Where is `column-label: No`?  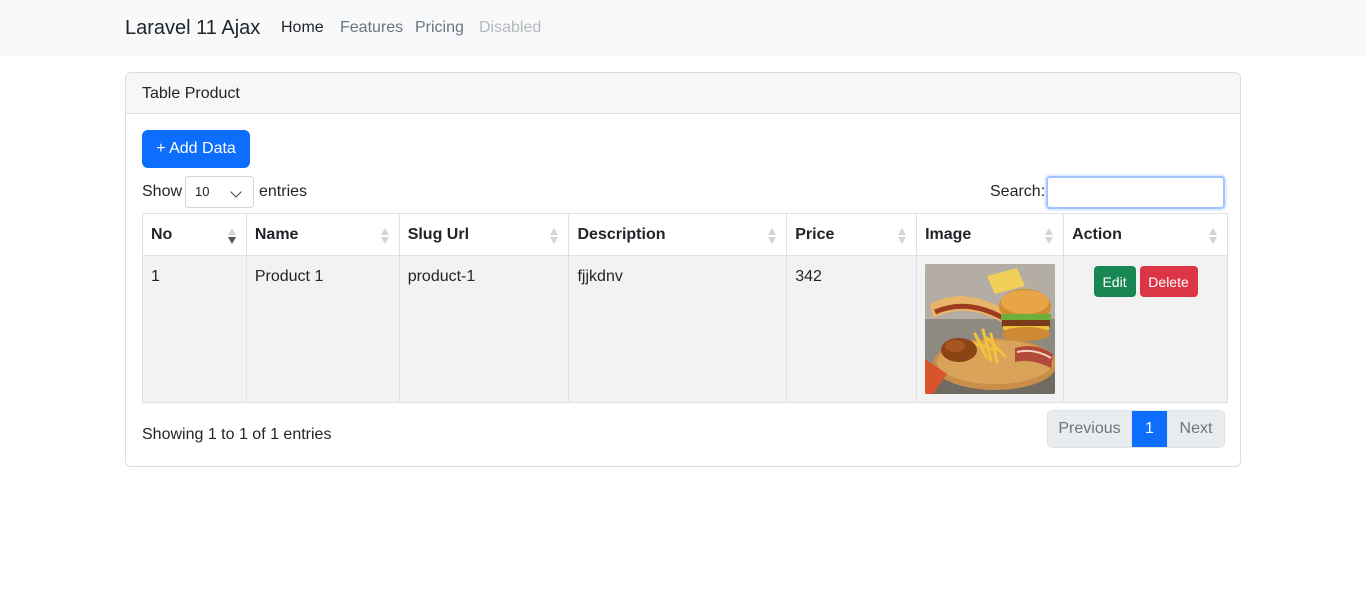 column-label: No is located at coordinates (162, 234).